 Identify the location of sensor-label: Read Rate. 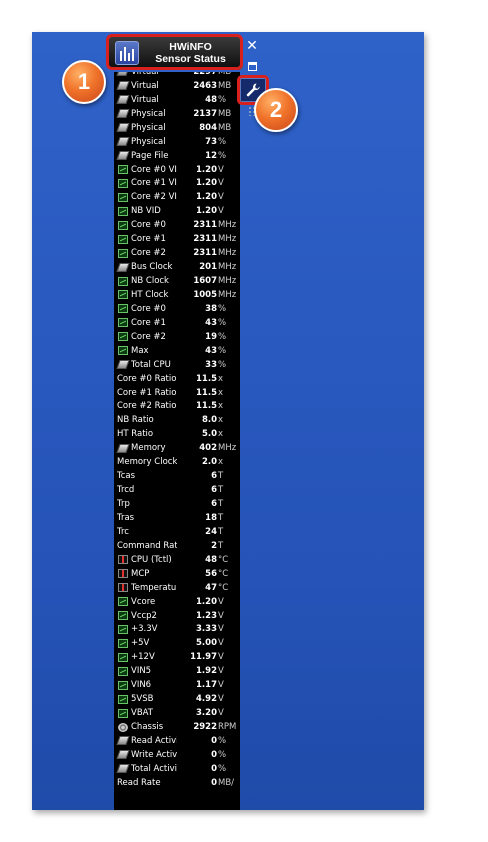
(139, 782).